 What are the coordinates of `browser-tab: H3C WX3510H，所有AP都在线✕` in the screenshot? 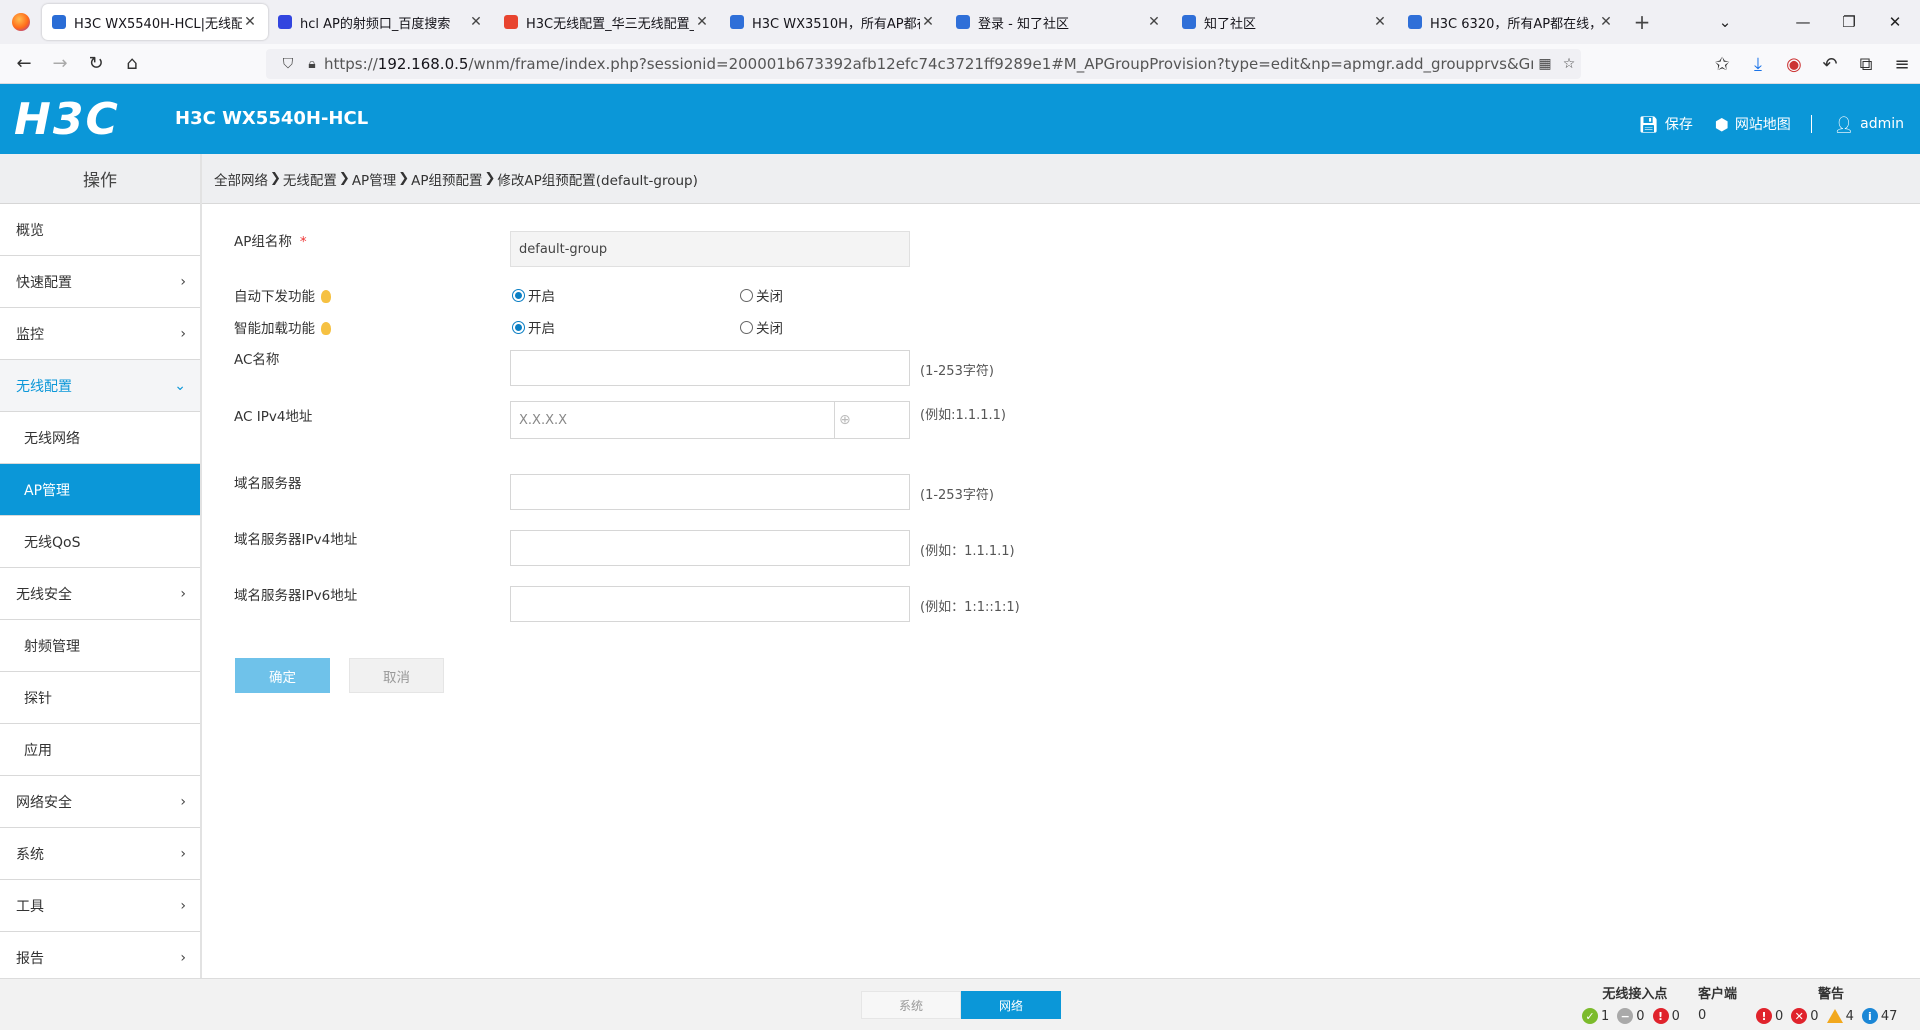 It's located at (833, 22).